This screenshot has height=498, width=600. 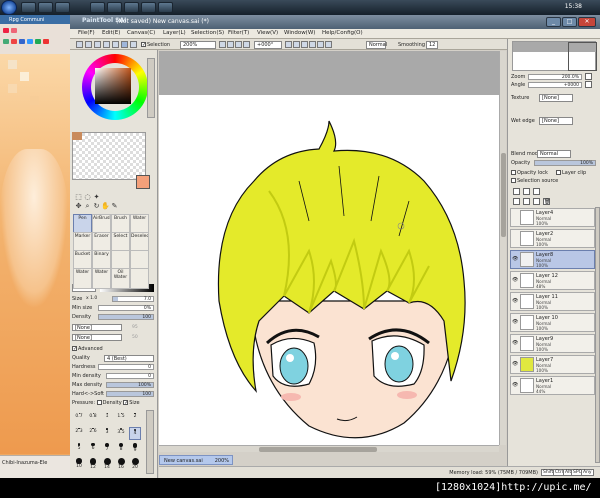 What do you see at coordinates (130, 394) in the screenshot?
I see `hard-soft-slider: 100` at bounding box center [130, 394].